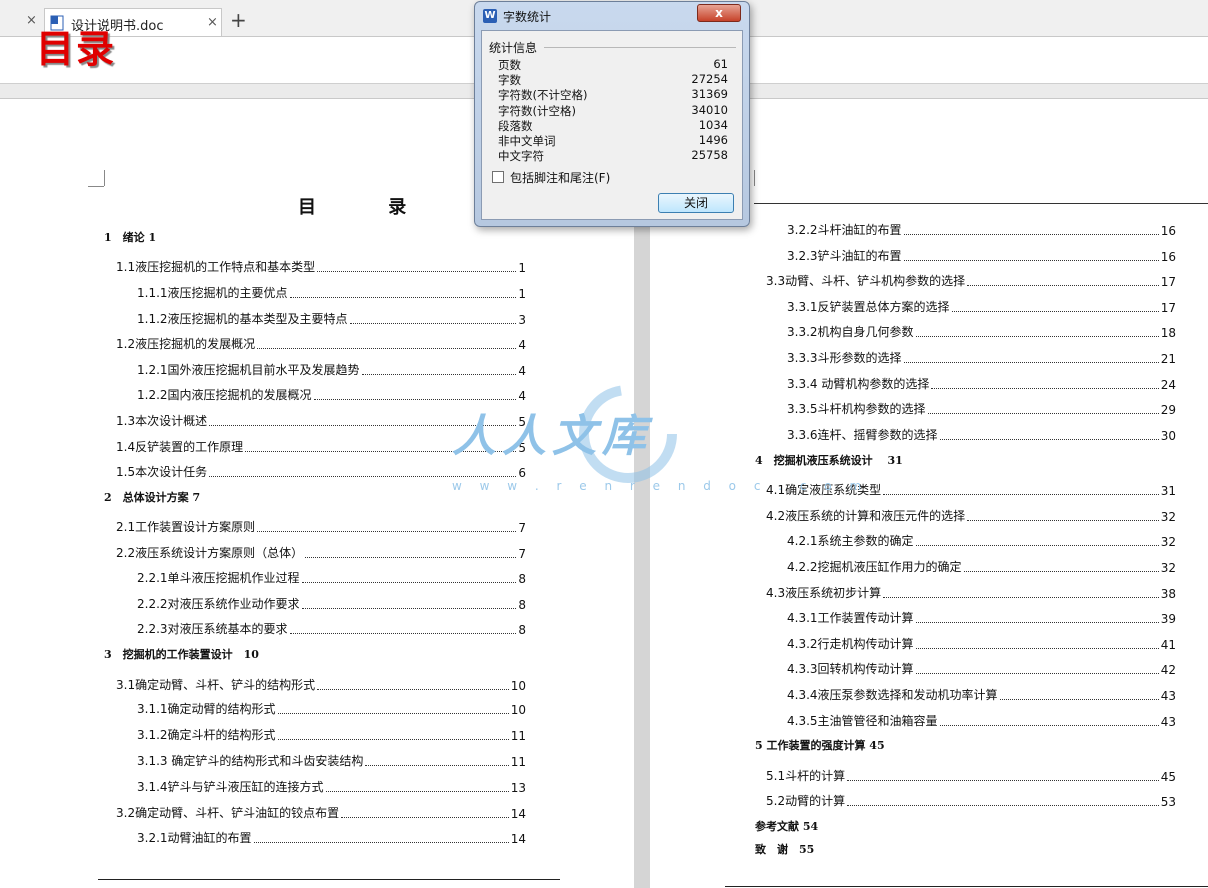 The width and height of the screenshot is (1208, 888). Describe the element at coordinates (719, 13) in the screenshot. I see `dialog-close-button: x` at that location.